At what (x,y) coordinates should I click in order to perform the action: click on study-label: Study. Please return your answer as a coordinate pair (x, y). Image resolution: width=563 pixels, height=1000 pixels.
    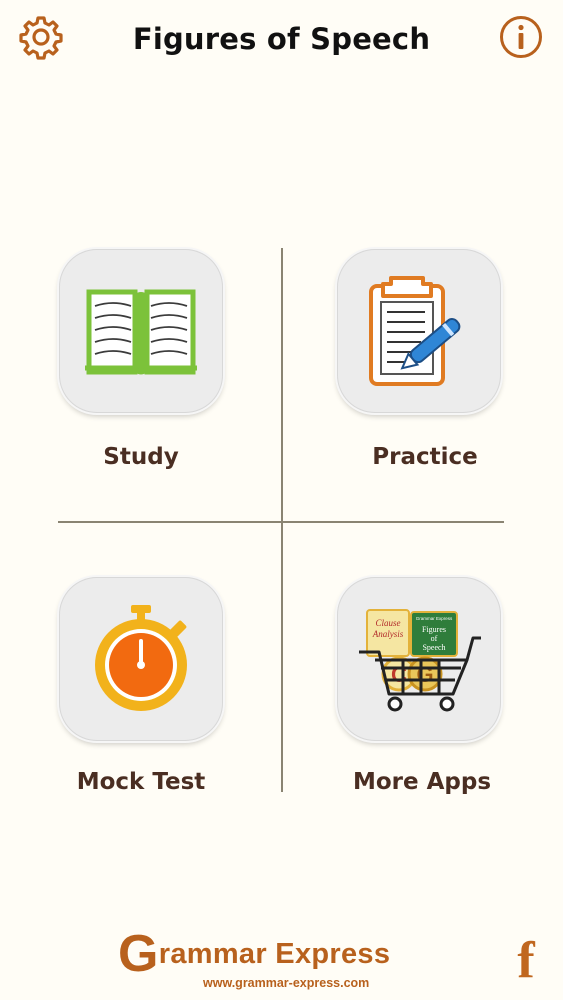
    Looking at the image, I should click on (141, 457).